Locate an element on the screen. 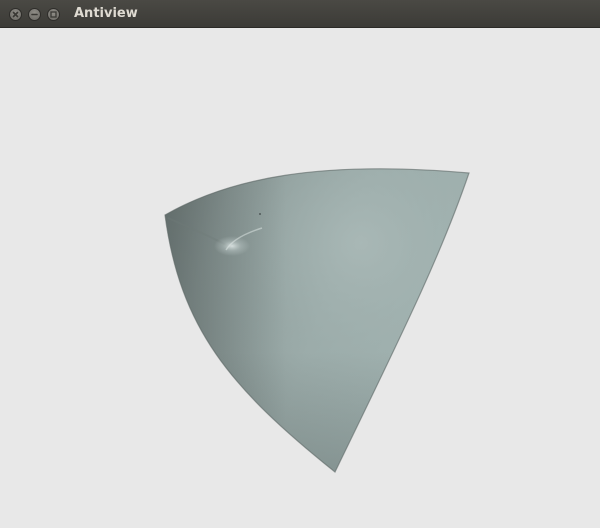 The image size is (600, 528). minimize-button is located at coordinates (34, 14).